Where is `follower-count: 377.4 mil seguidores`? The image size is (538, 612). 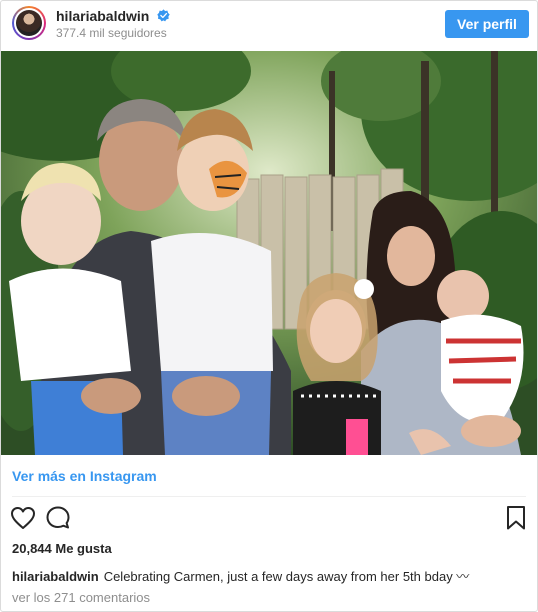 follower-count: 377.4 mil seguidores is located at coordinates (111, 33).